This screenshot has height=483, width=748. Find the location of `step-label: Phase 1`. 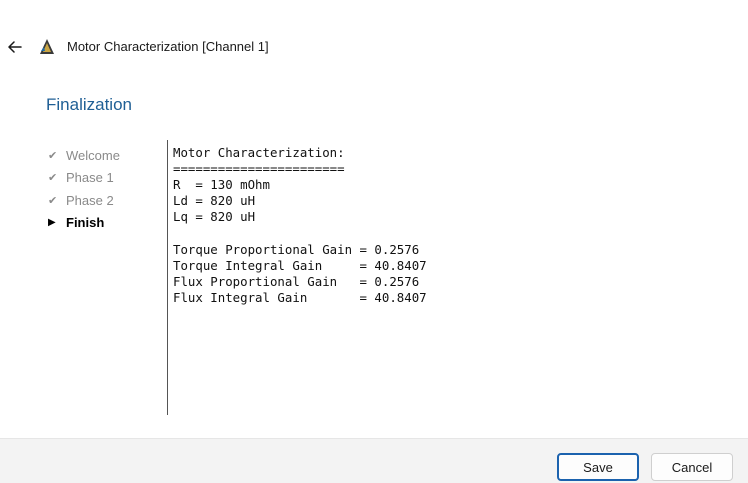

step-label: Phase 1 is located at coordinates (90, 178).